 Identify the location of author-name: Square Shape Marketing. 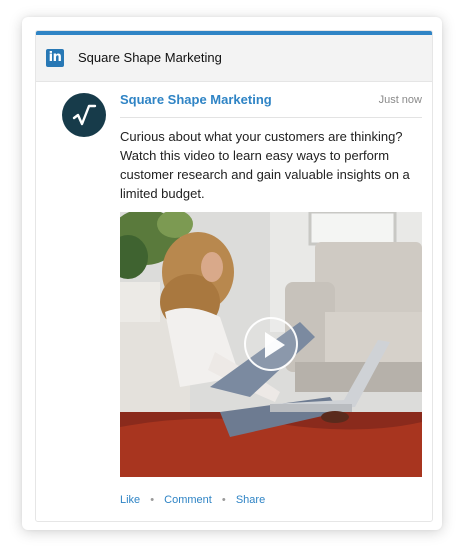
(196, 99).